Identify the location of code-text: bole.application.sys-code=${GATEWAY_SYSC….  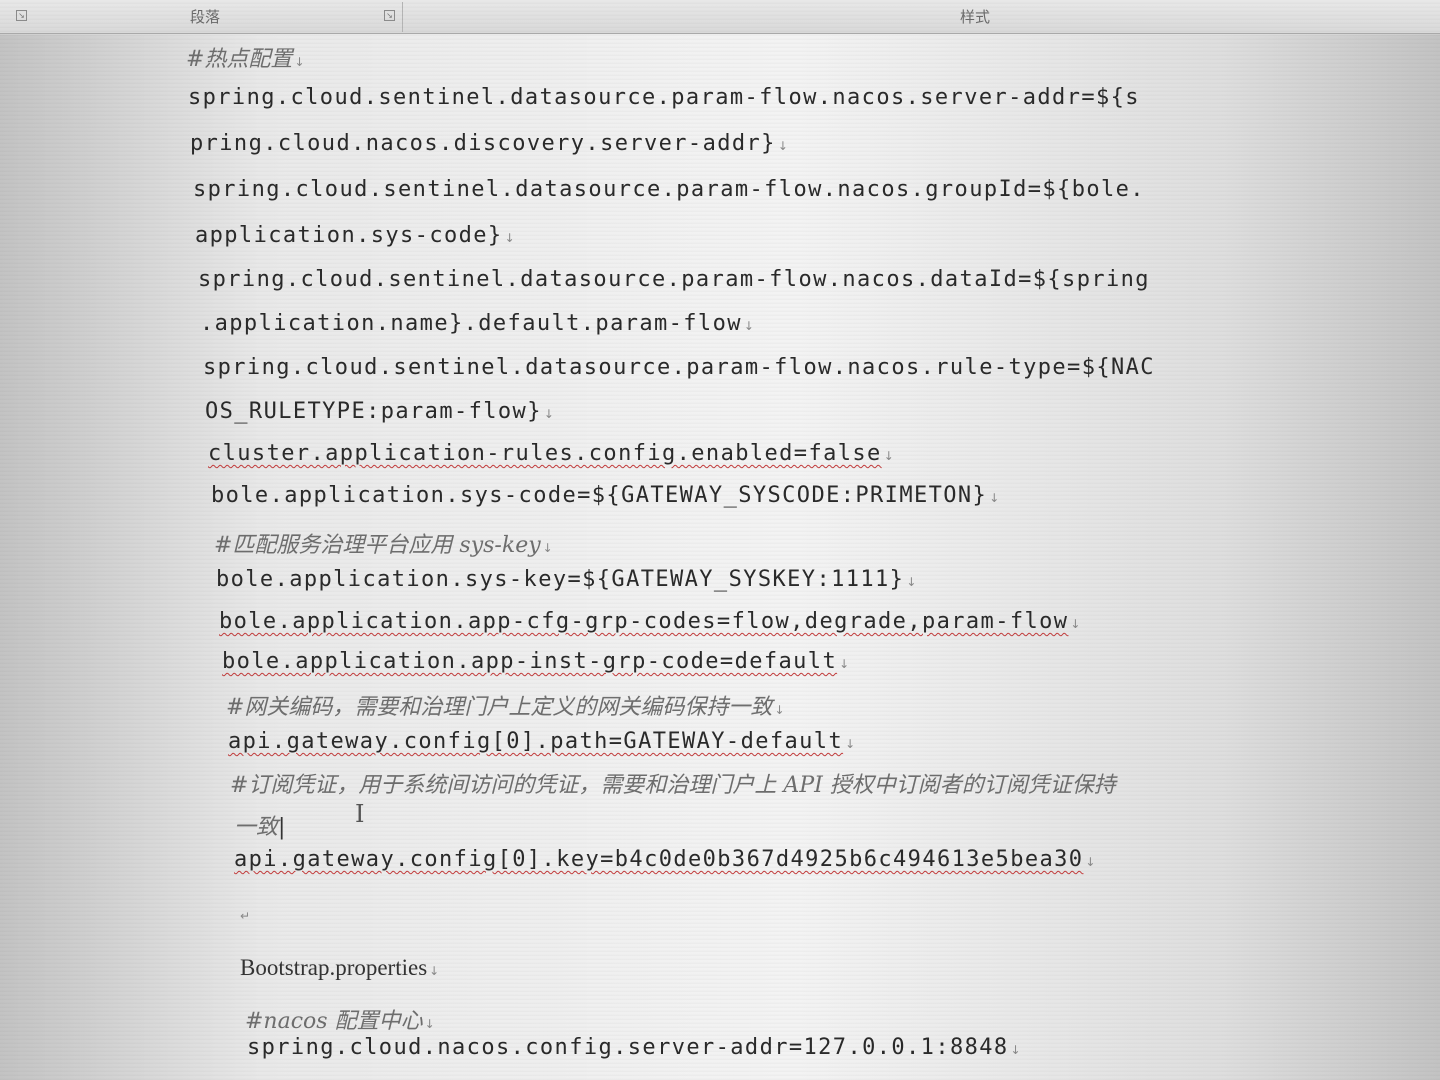
(599, 495).